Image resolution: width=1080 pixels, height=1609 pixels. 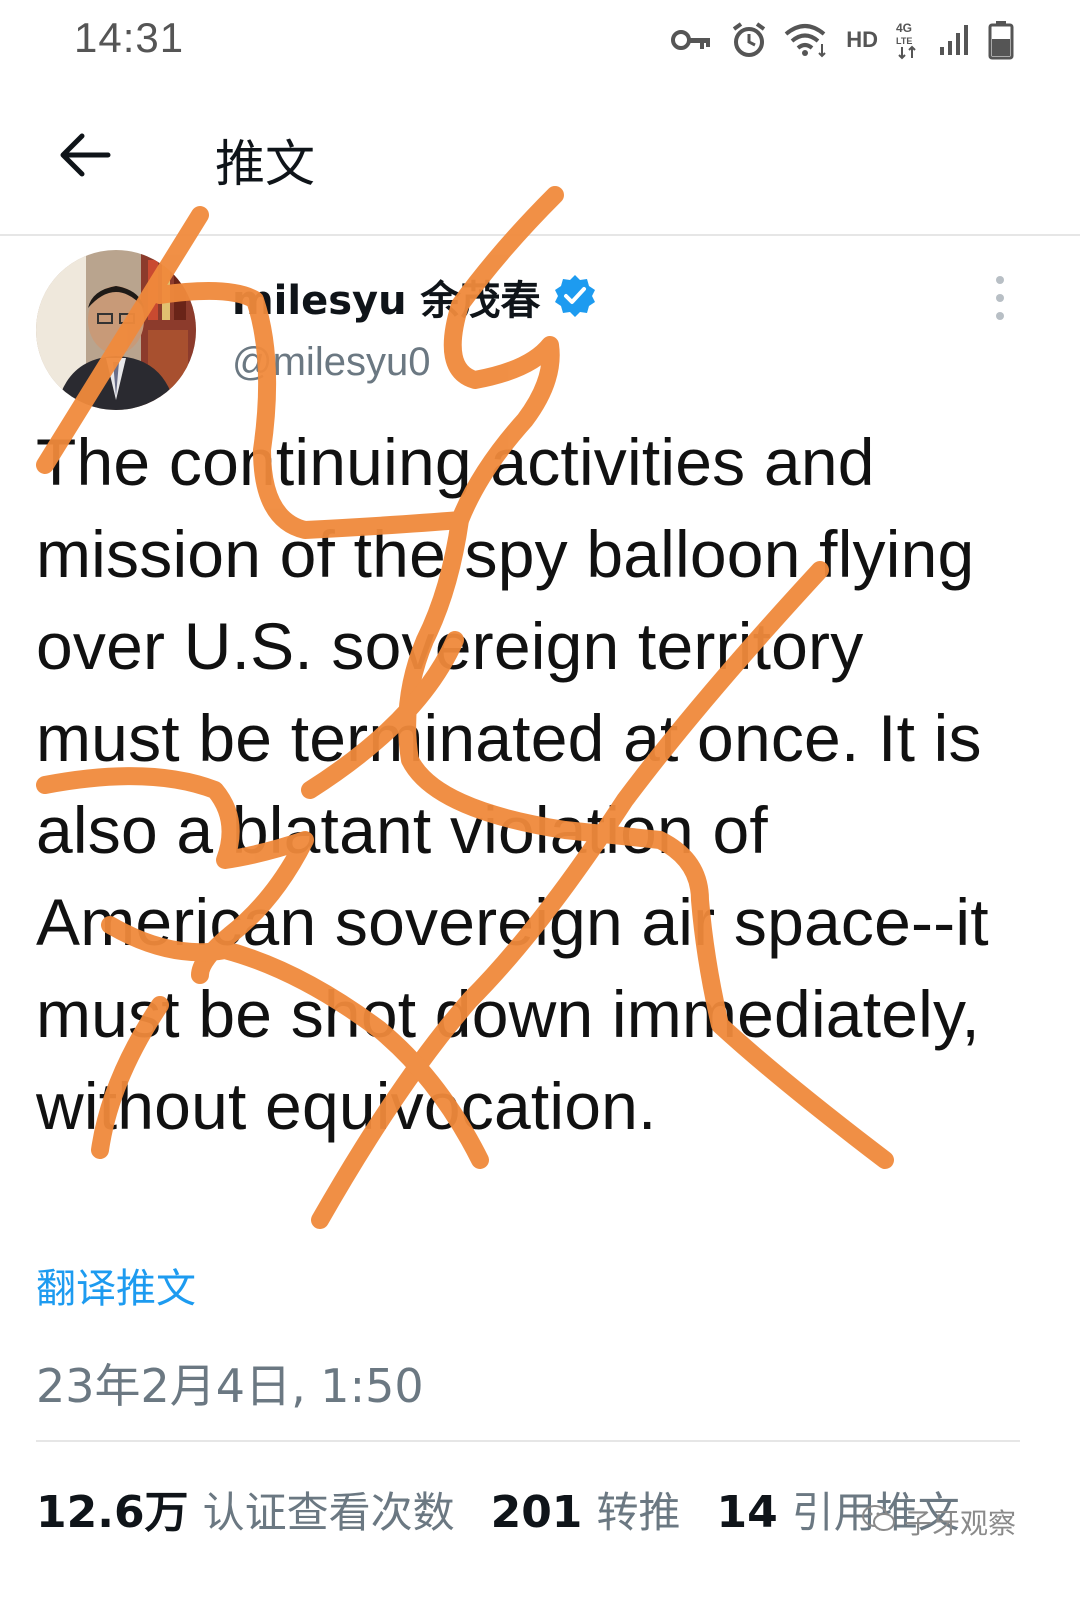 I want to click on watermark: 子牙观察, so click(x=939, y=1522).